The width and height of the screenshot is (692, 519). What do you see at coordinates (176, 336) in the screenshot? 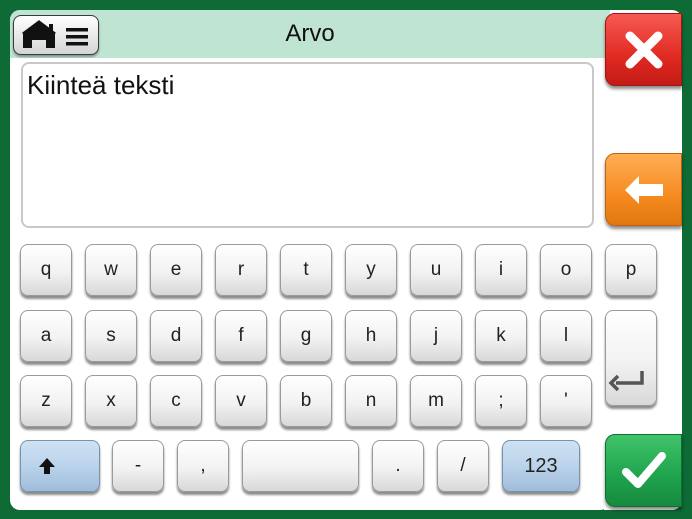
I see `key-d: d` at bounding box center [176, 336].